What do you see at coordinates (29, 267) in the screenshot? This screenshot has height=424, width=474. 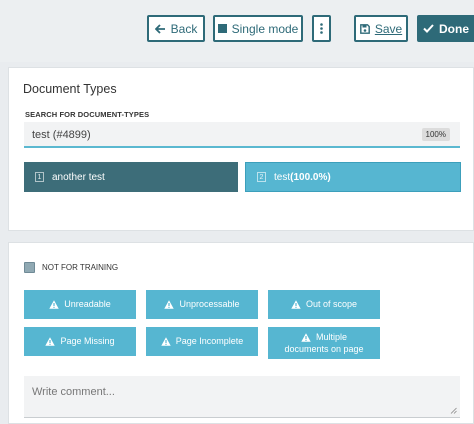 I see `not-for-training-checkbox` at bounding box center [29, 267].